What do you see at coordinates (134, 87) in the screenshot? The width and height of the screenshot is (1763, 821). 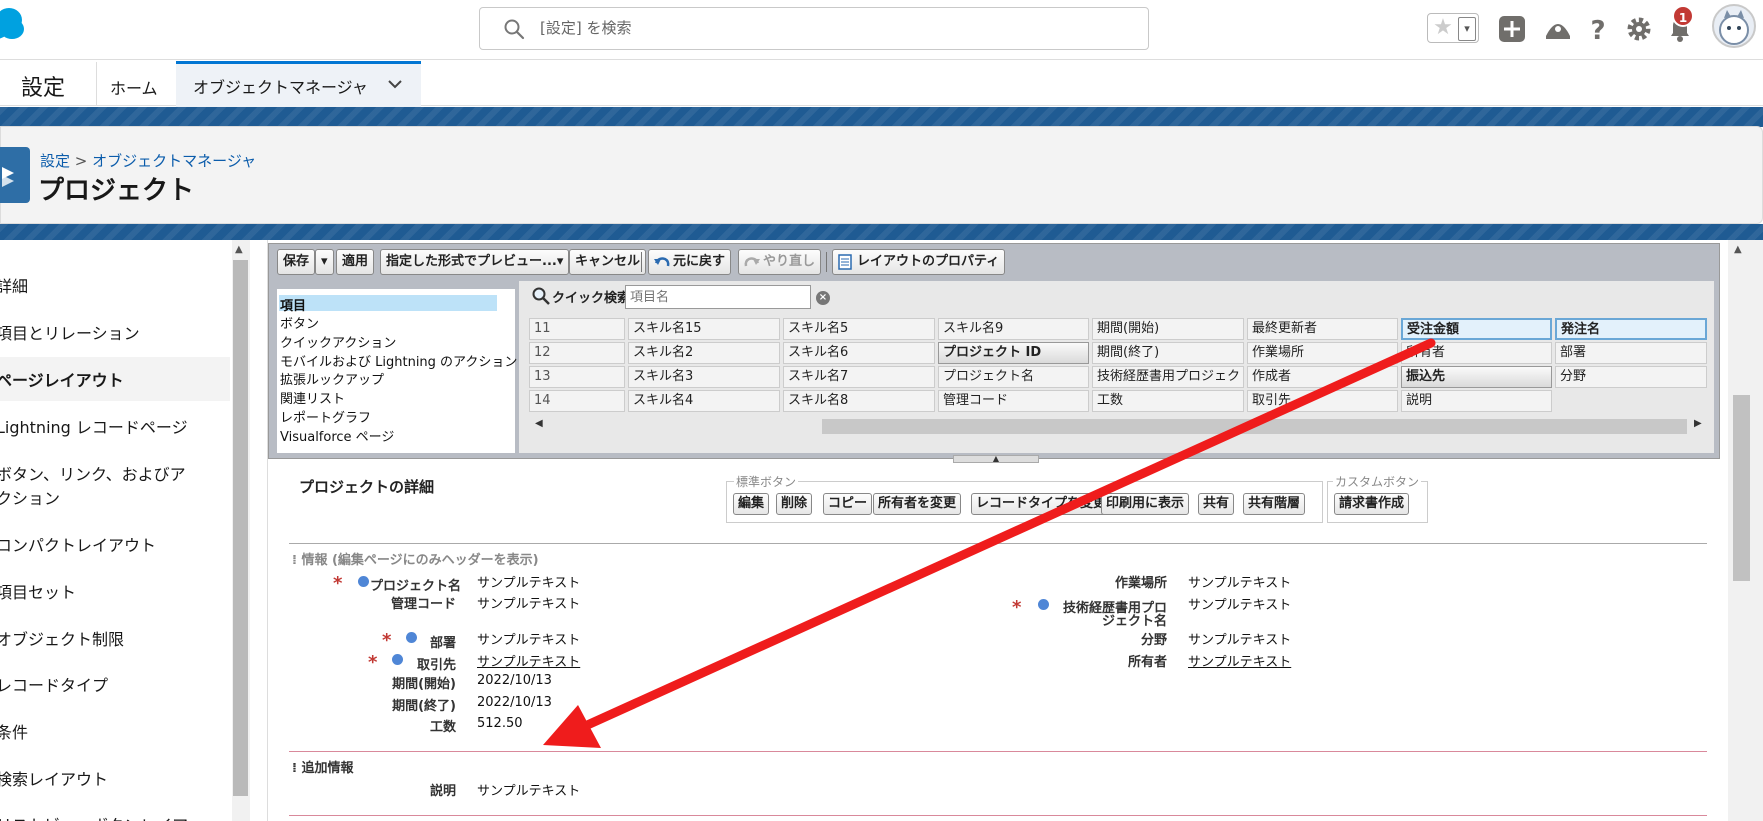 I see `nav-tab-home: ホーム` at bounding box center [134, 87].